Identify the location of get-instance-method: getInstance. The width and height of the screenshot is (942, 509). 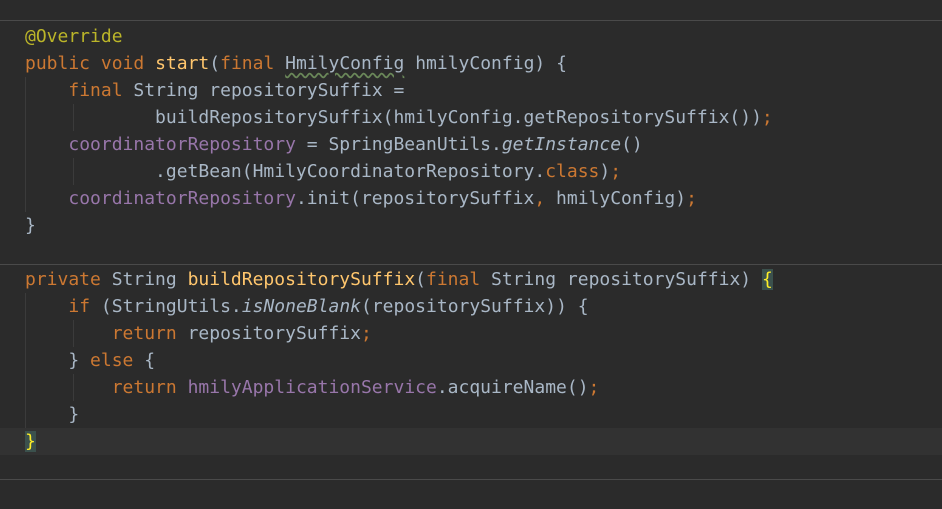
(561, 144).